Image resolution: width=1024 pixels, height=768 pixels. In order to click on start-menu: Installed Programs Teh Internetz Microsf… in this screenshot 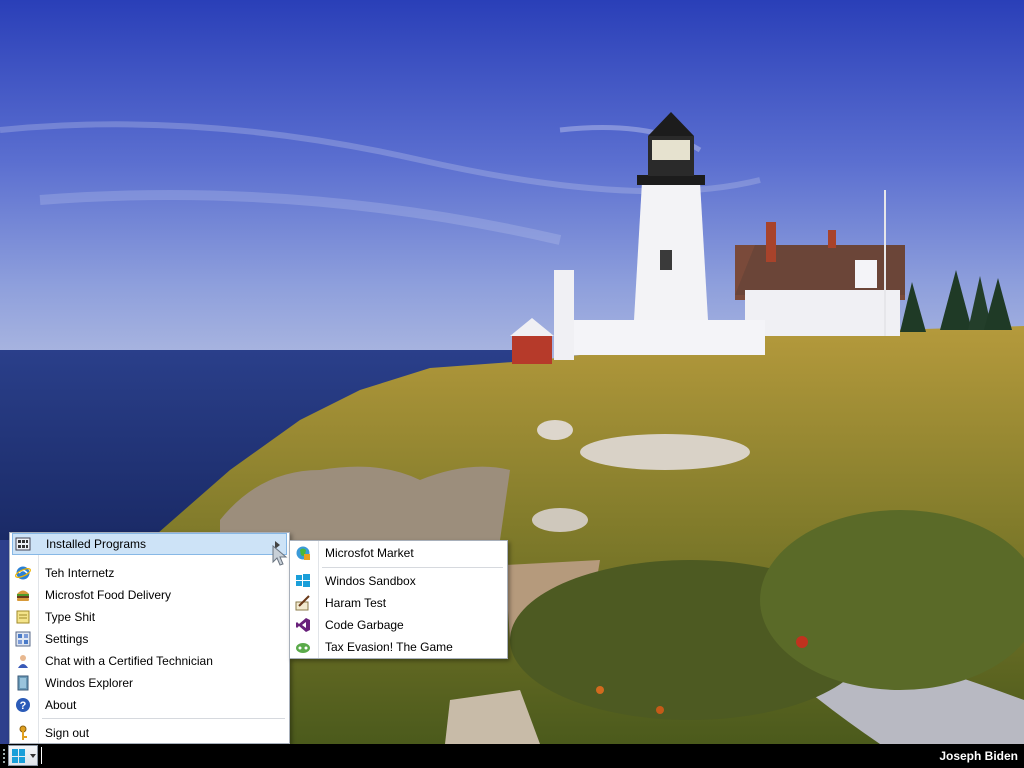, I will do `click(149, 638)`.